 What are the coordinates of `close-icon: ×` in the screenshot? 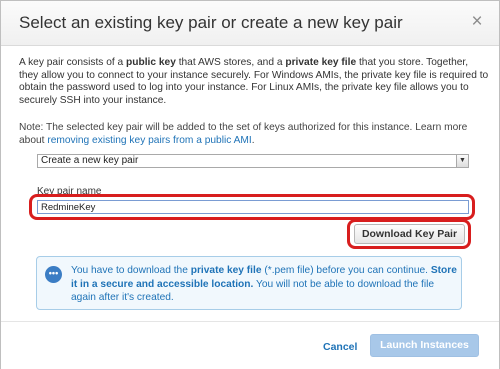 It's located at (477, 22).